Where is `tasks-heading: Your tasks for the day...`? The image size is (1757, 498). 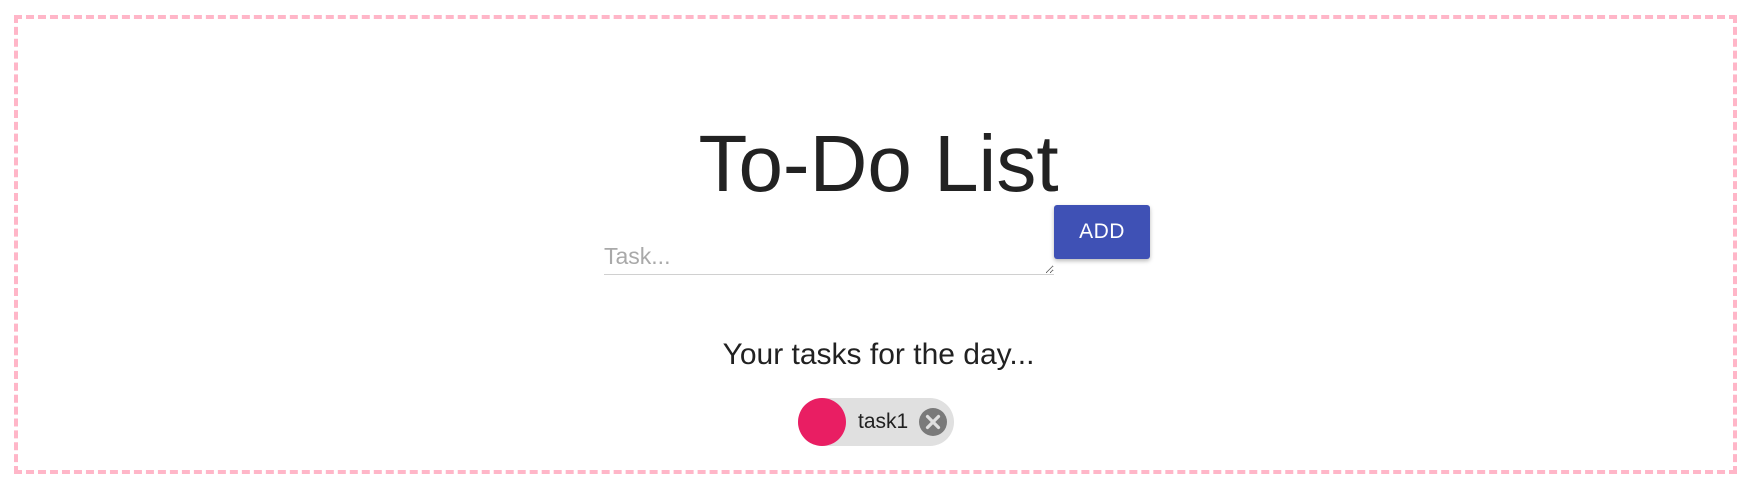
tasks-heading: Your tasks for the day... is located at coordinates (878, 354).